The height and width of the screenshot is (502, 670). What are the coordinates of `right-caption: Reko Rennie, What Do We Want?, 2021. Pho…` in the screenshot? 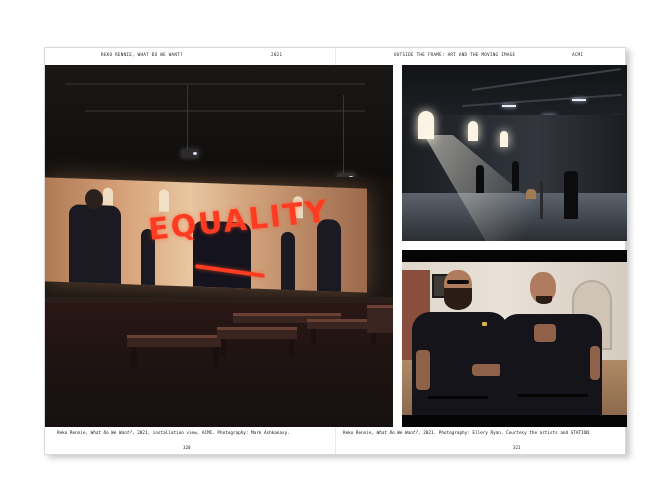 It's located at (467, 433).